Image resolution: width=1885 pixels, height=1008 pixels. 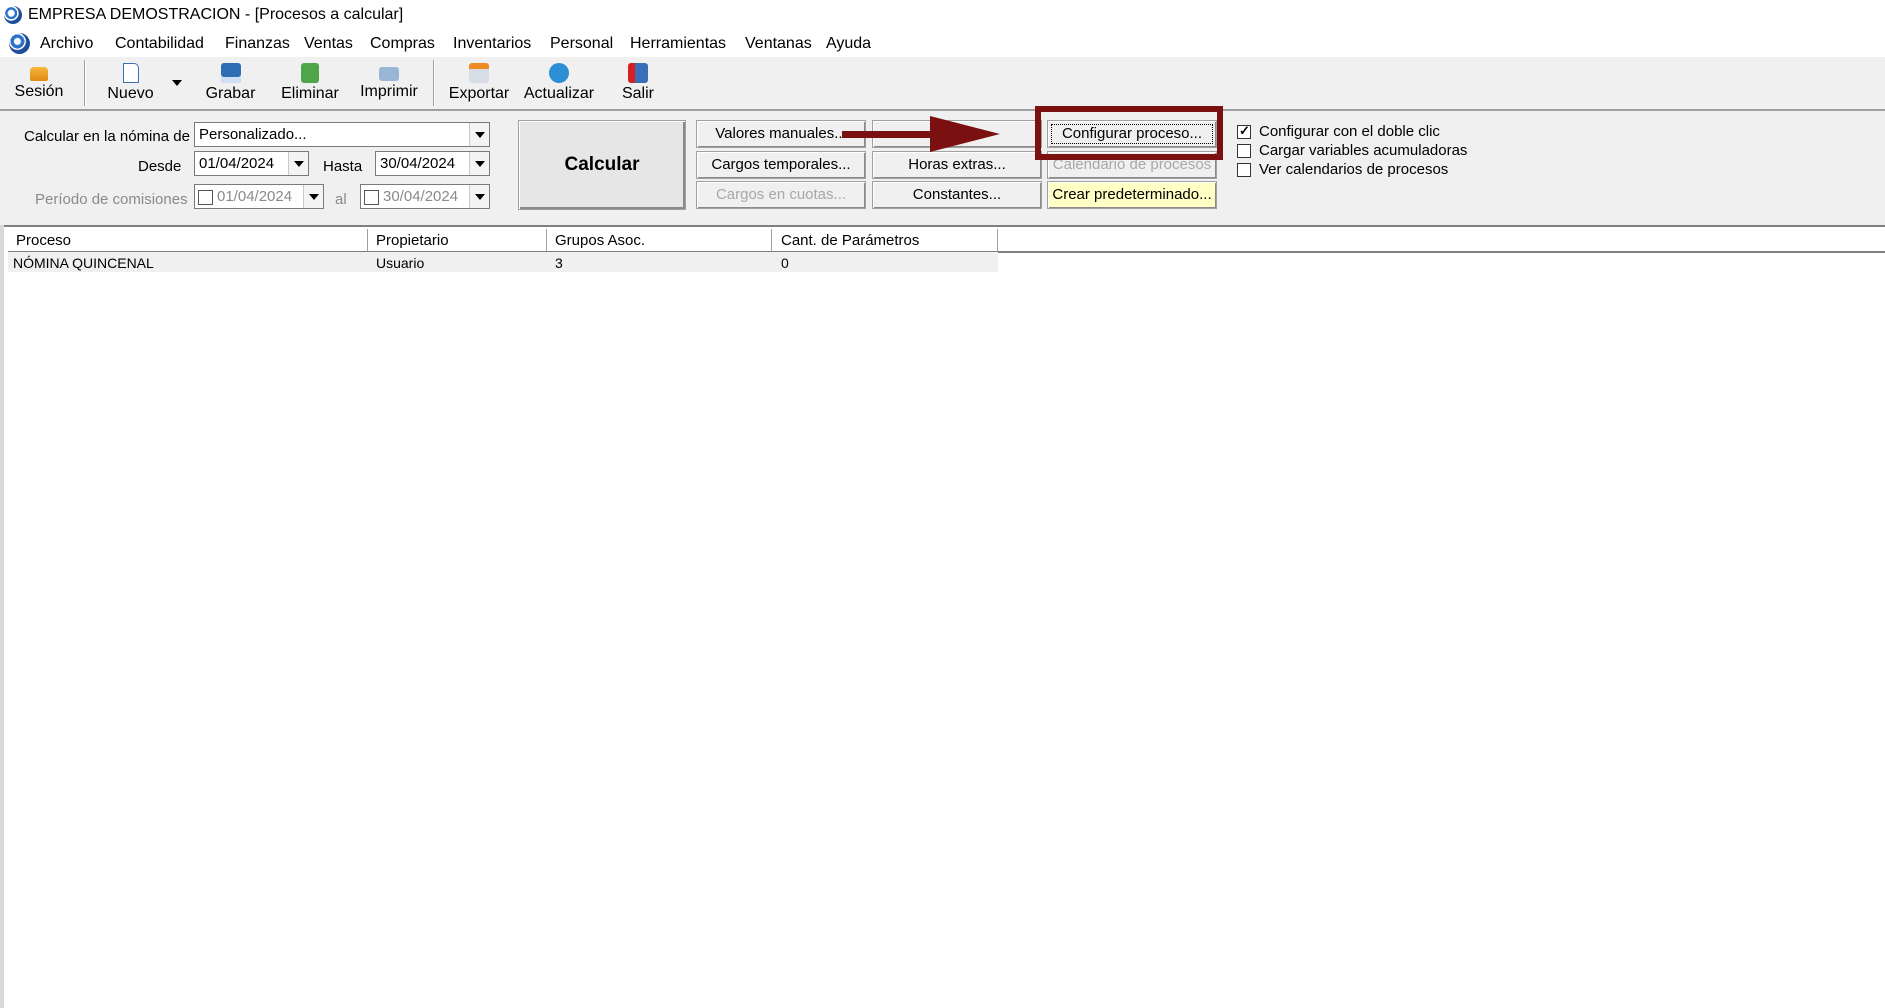 I want to click on menu-archivo: Archivo, so click(x=66, y=44).